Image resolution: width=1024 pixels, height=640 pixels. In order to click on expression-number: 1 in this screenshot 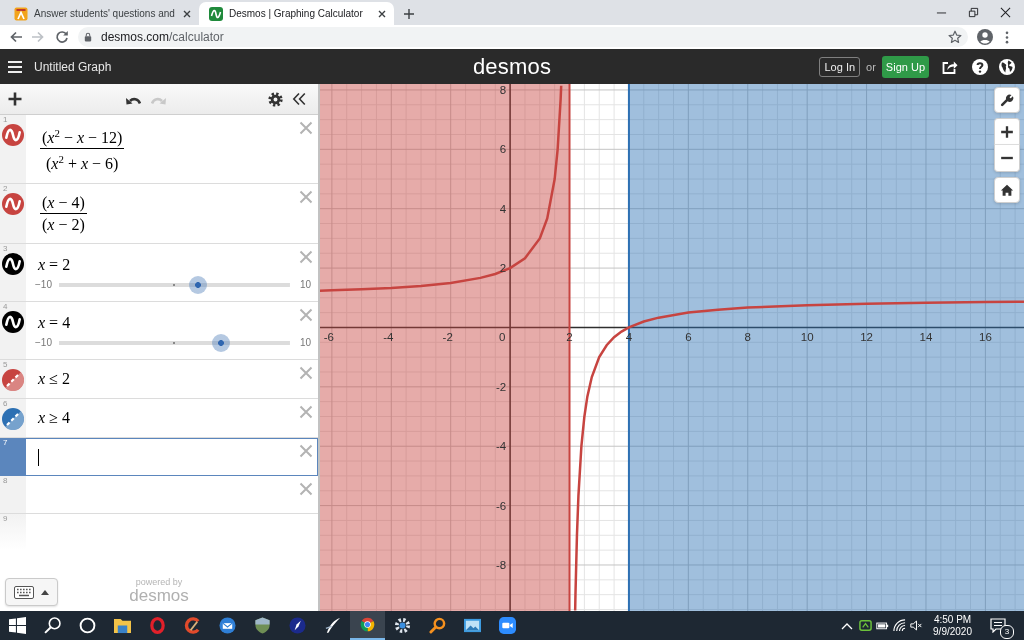, I will do `click(5, 119)`.